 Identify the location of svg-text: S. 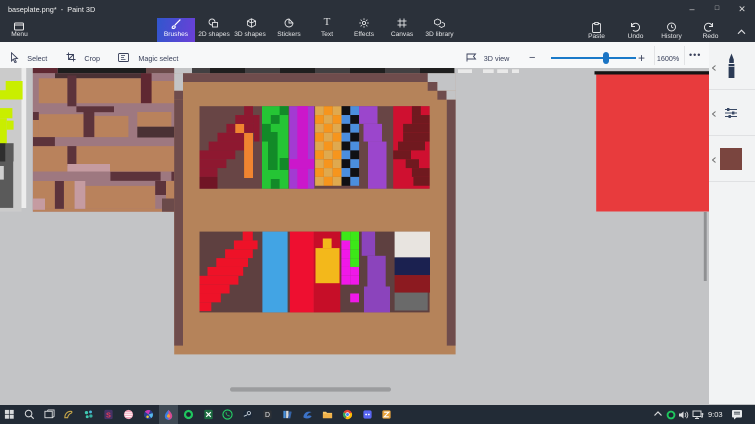
(108, 414).